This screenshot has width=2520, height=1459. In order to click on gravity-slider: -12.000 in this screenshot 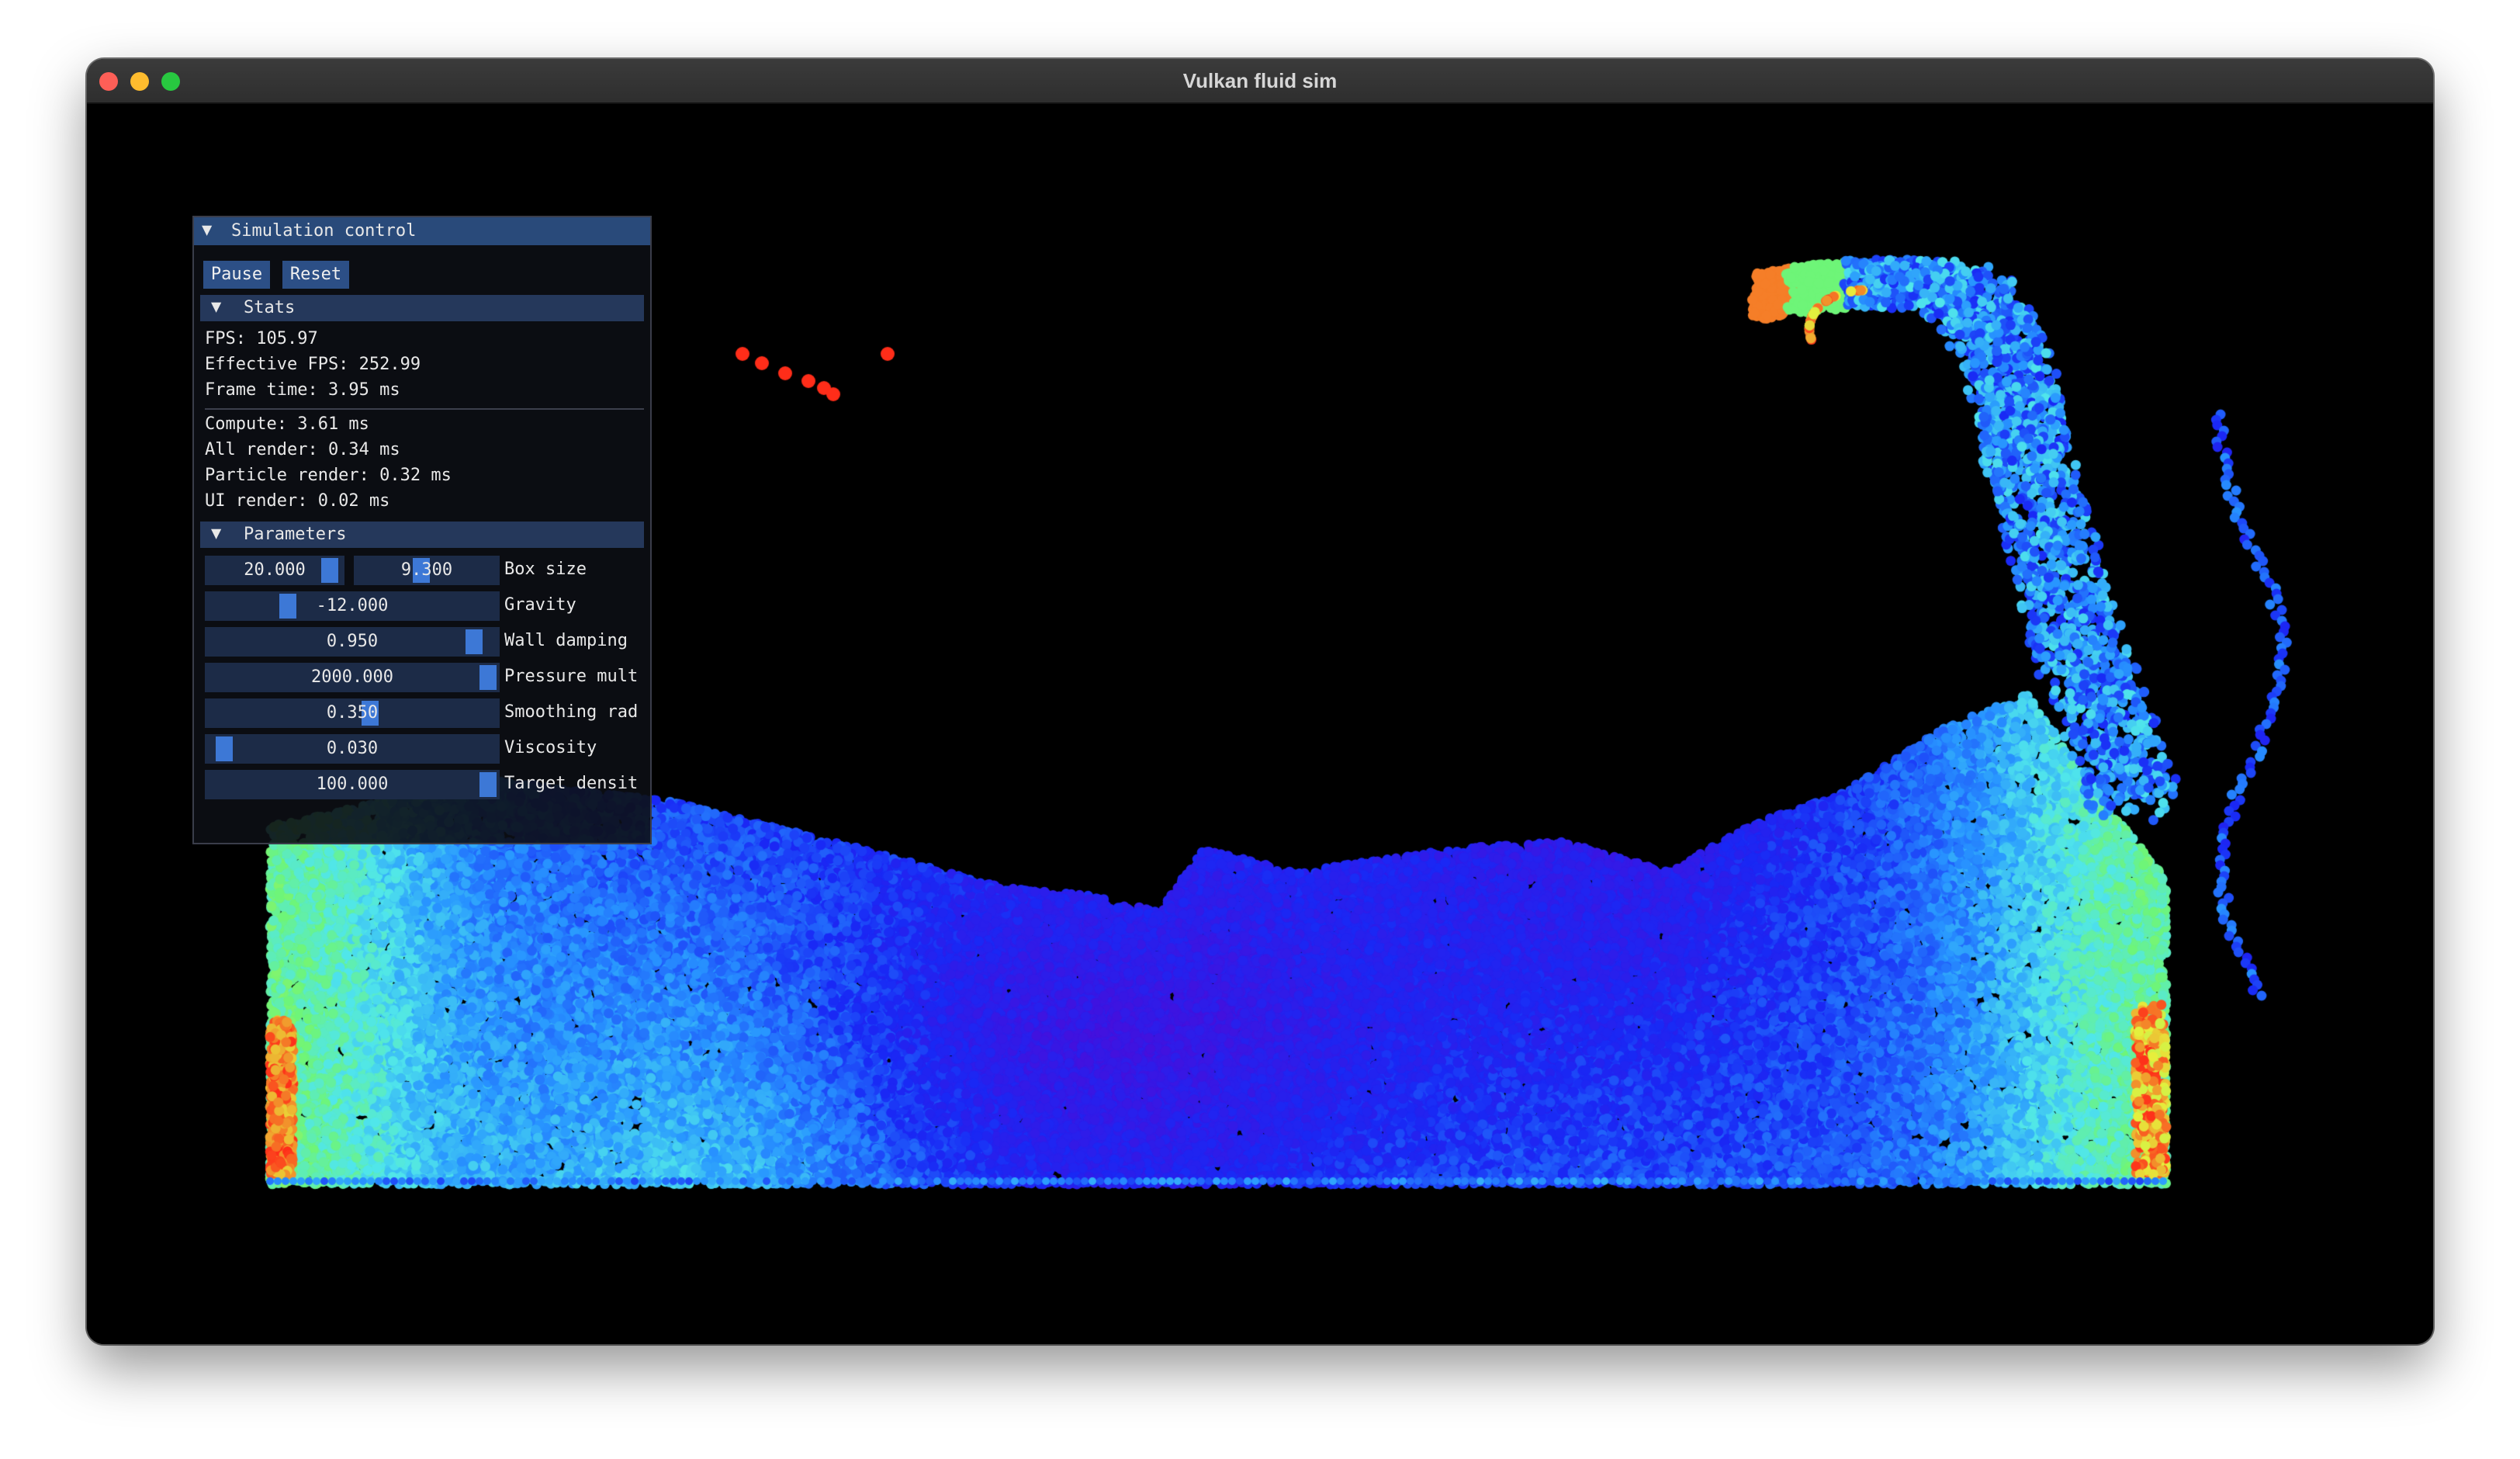, I will do `click(352, 606)`.